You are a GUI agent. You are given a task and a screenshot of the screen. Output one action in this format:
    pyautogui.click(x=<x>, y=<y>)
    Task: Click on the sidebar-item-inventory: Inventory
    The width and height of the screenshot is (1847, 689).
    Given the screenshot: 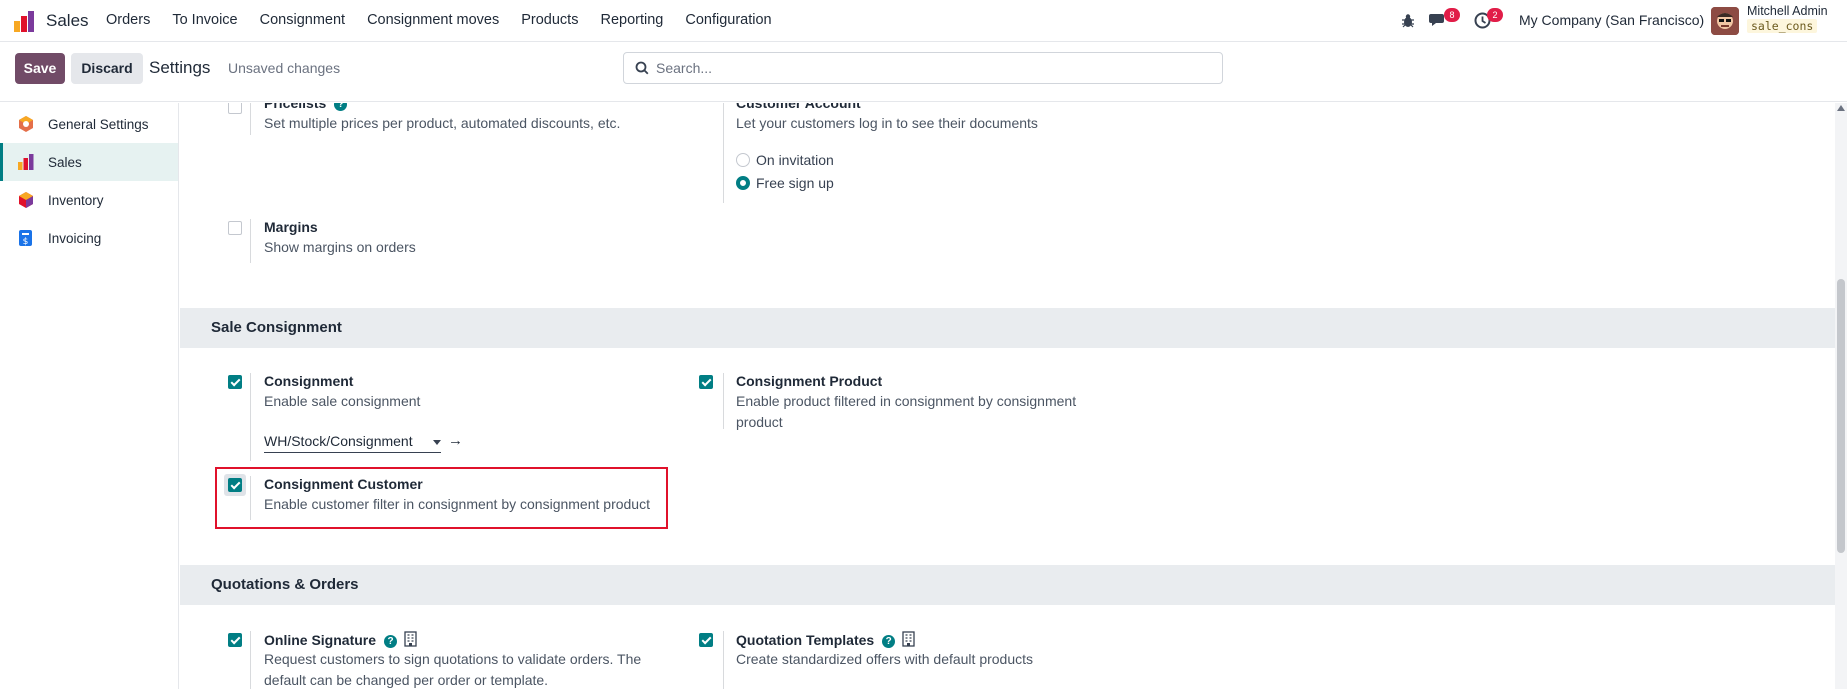 What is the action you would take?
    pyautogui.click(x=89, y=200)
    